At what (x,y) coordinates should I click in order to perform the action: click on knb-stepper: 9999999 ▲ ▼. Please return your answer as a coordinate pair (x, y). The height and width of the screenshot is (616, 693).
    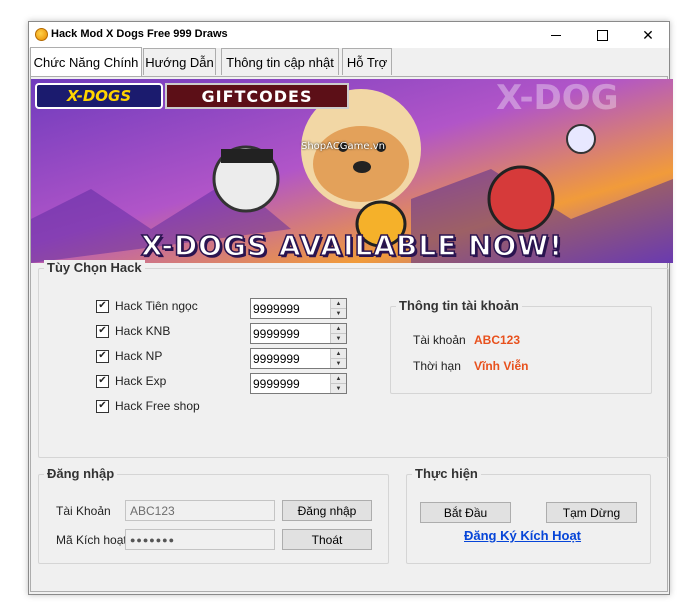
    Looking at the image, I should click on (298, 333).